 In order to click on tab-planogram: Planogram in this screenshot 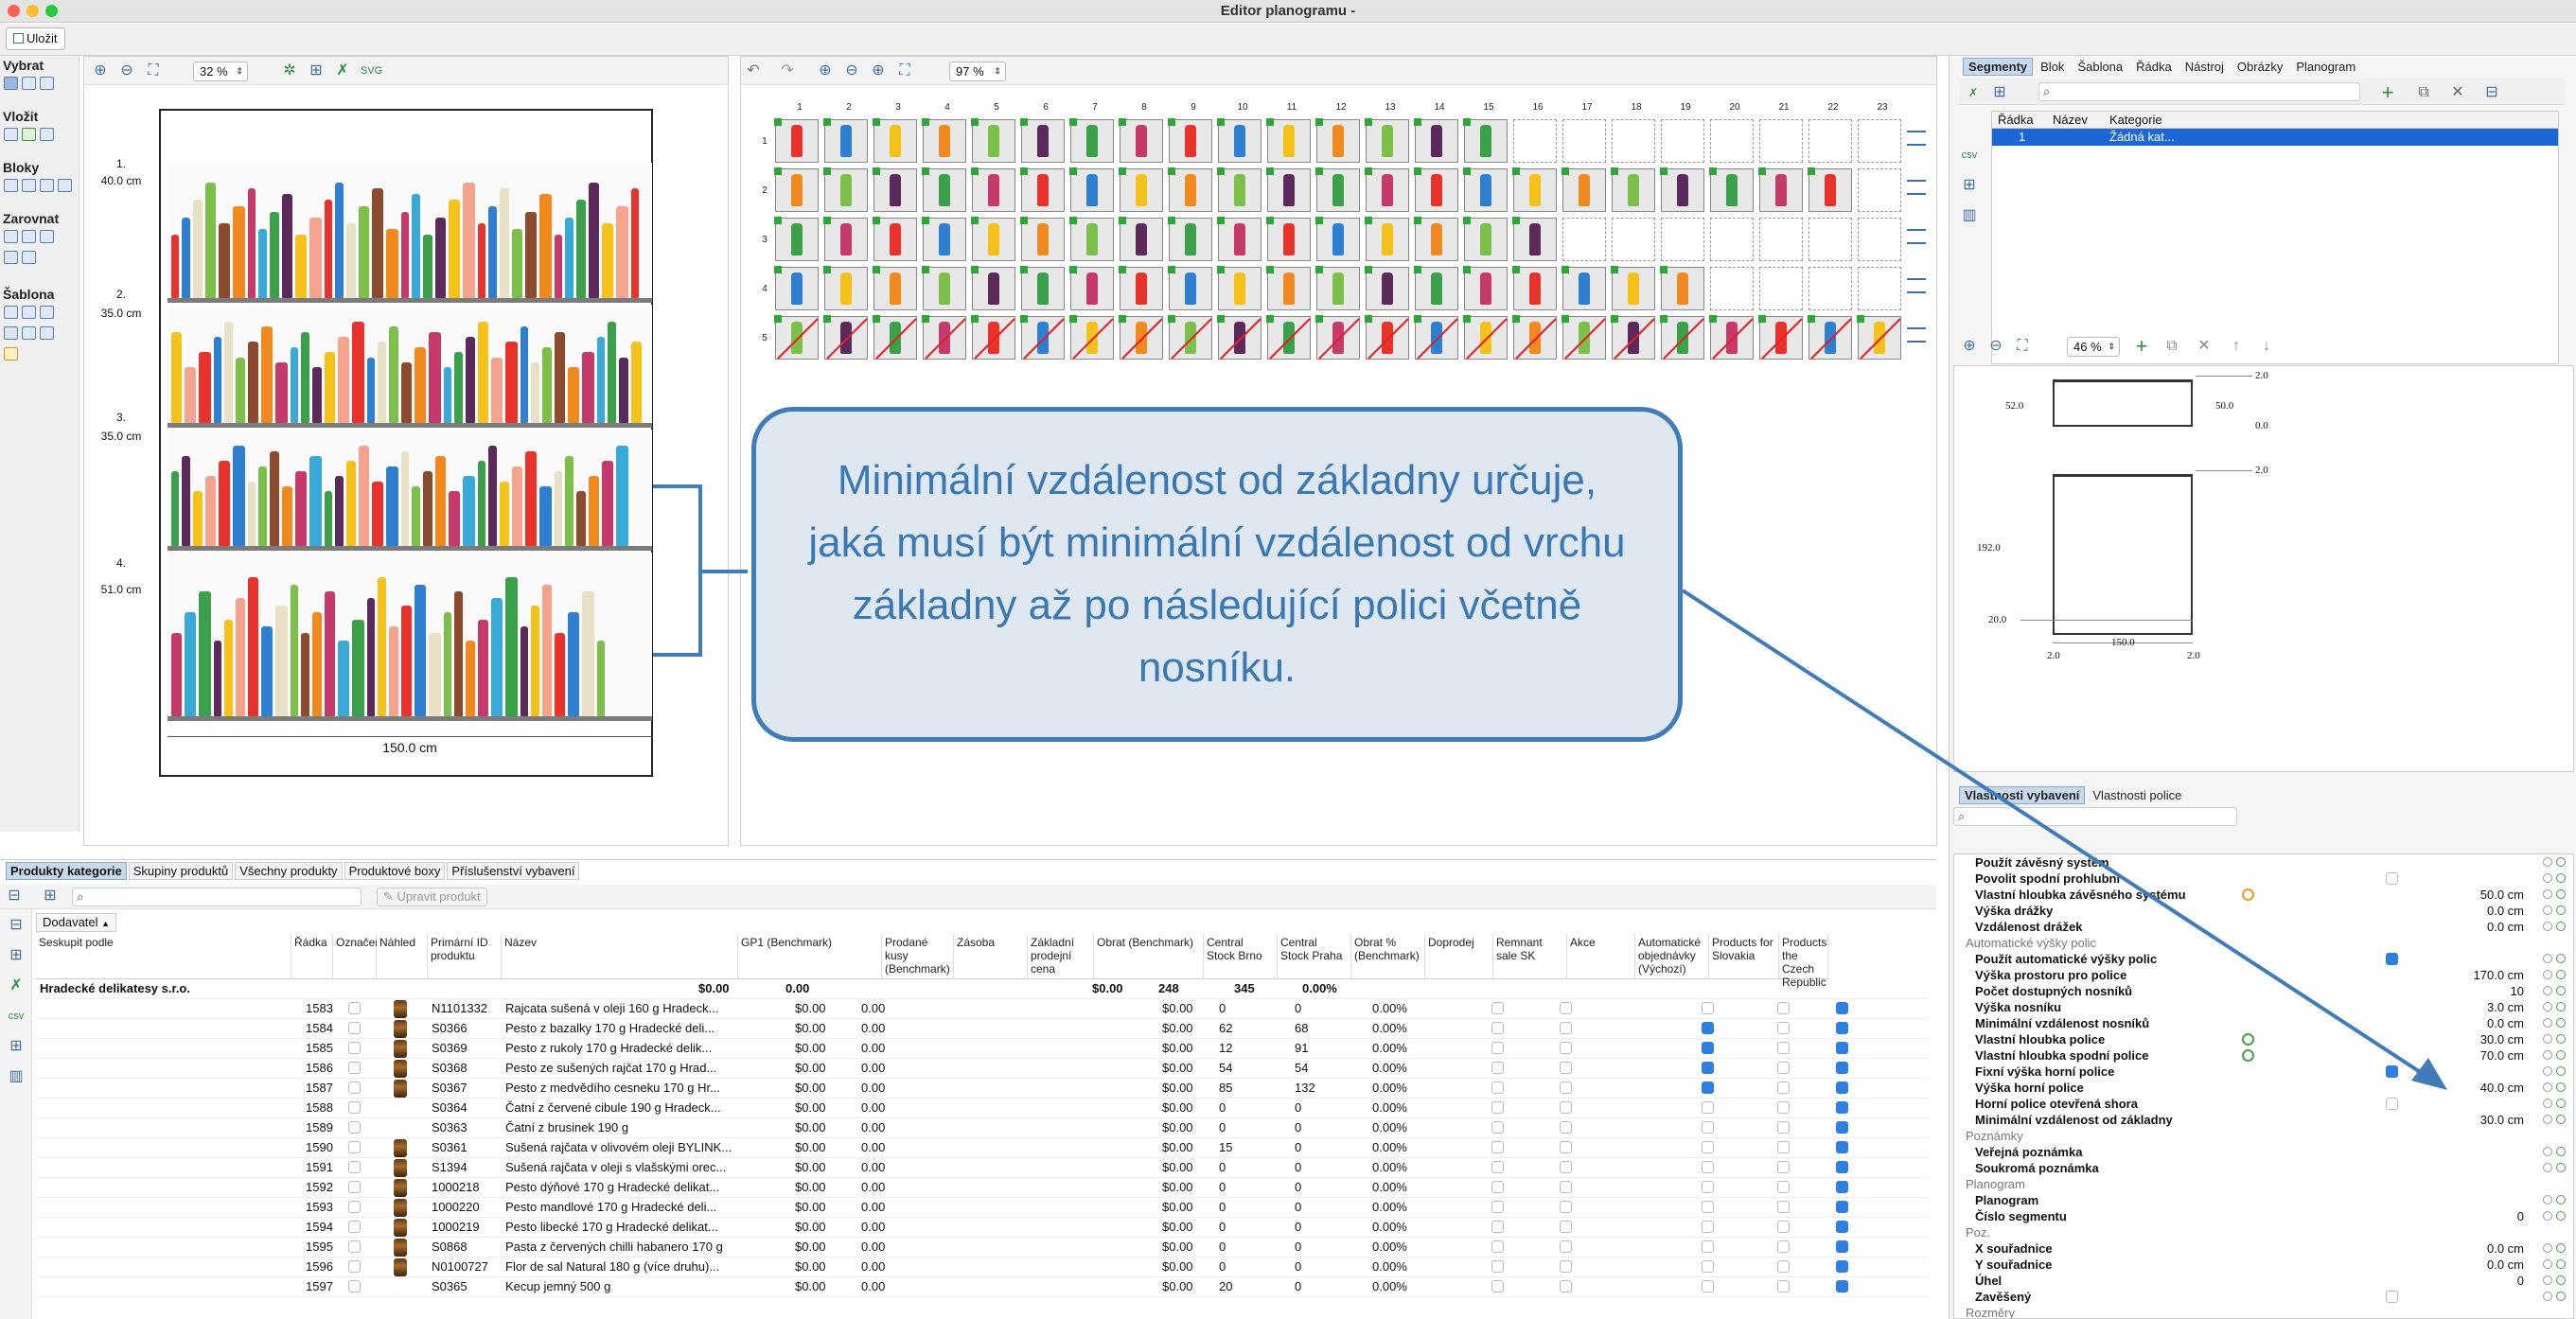, I will do `click(2325, 67)`.